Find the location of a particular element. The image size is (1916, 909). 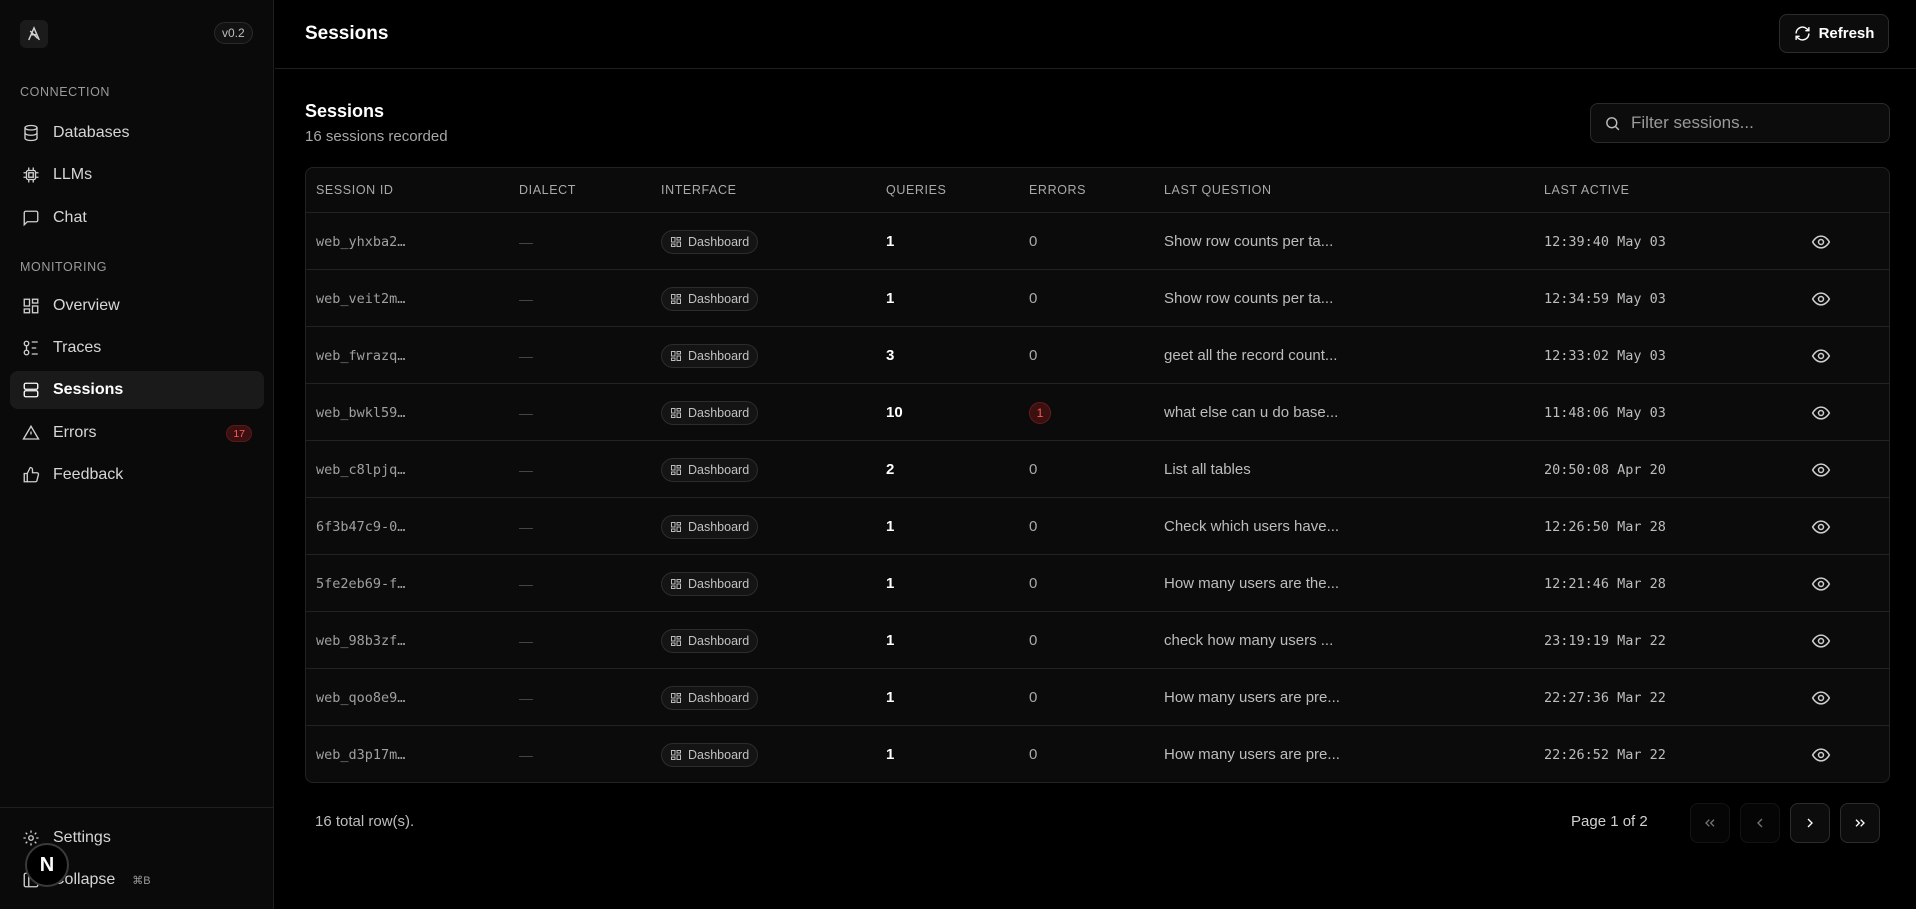

sidebar-item-errors: Errors 17 is located at coordinates (137, 433).